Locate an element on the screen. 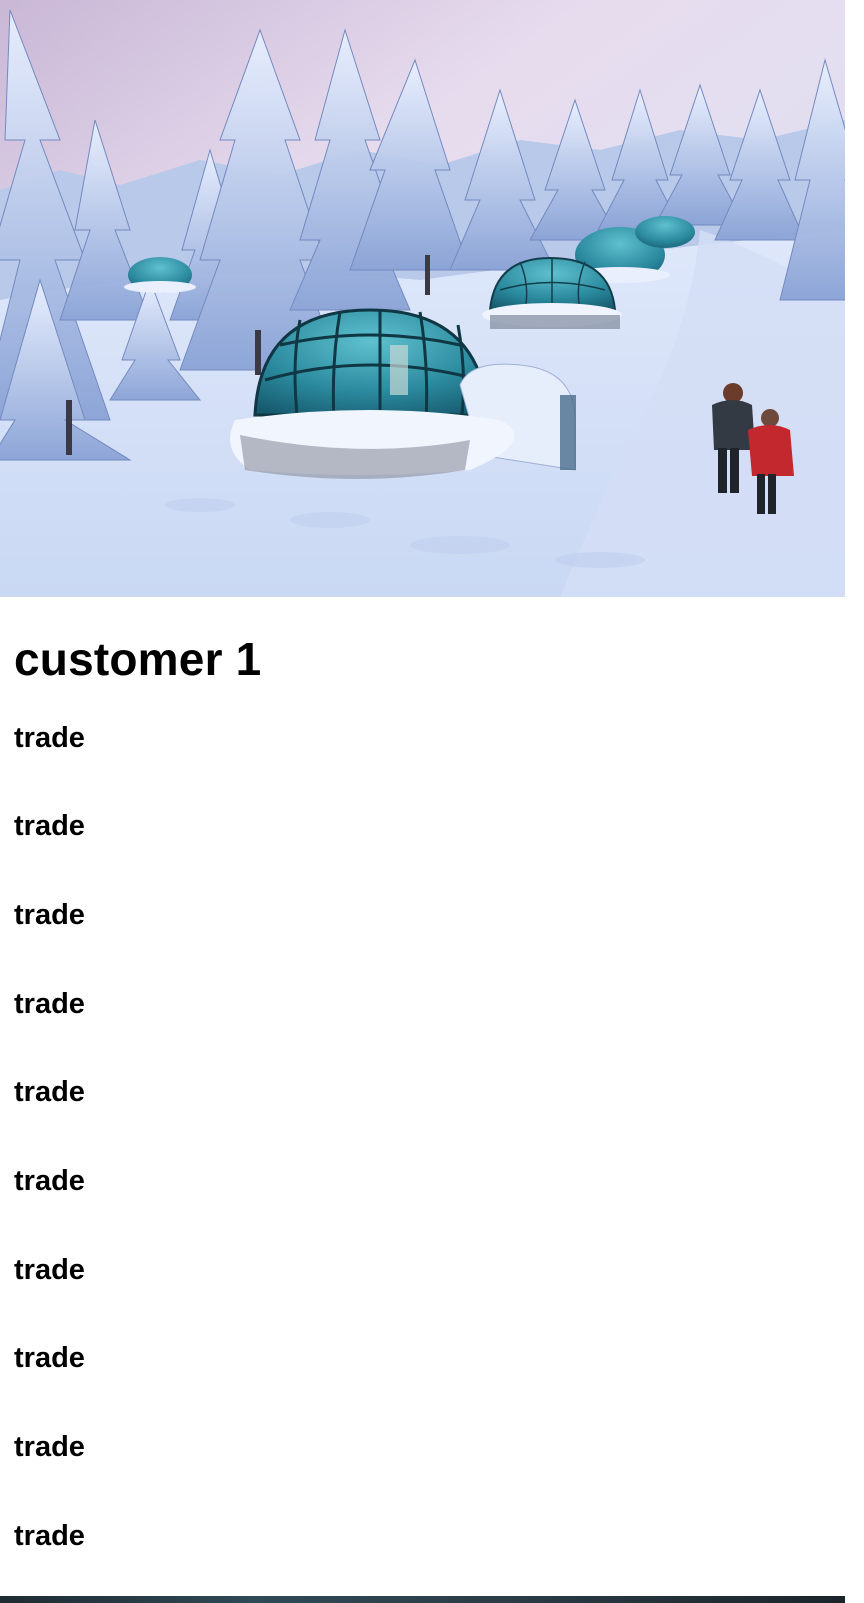 The height and width of the screenshot is (1603, 864). customer-title: customer 1 is located at coordinates (138, 659).